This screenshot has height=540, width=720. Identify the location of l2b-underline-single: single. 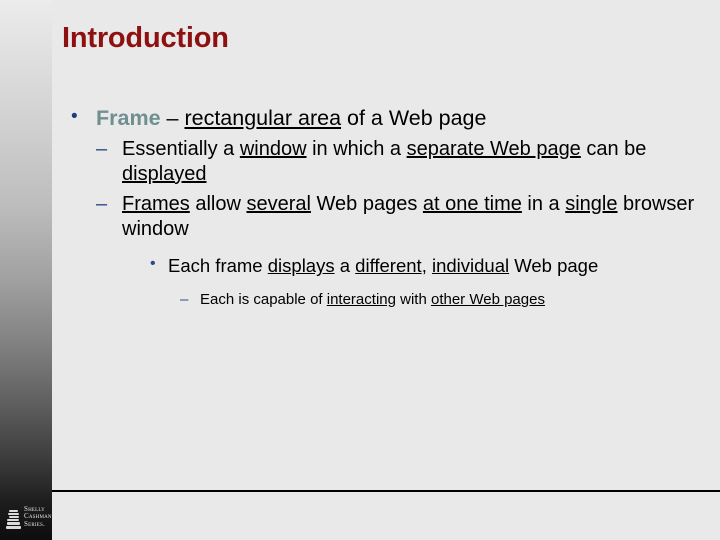
(591, 204).